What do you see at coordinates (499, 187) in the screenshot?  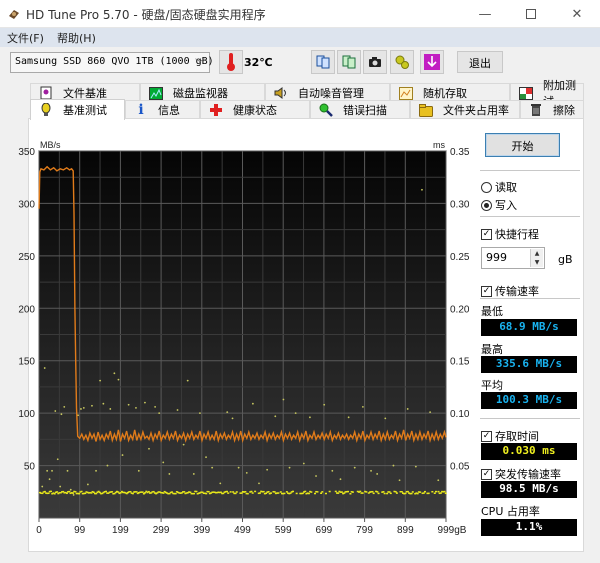 I see `radio-read: 读取` at bounding box center [499, 187].